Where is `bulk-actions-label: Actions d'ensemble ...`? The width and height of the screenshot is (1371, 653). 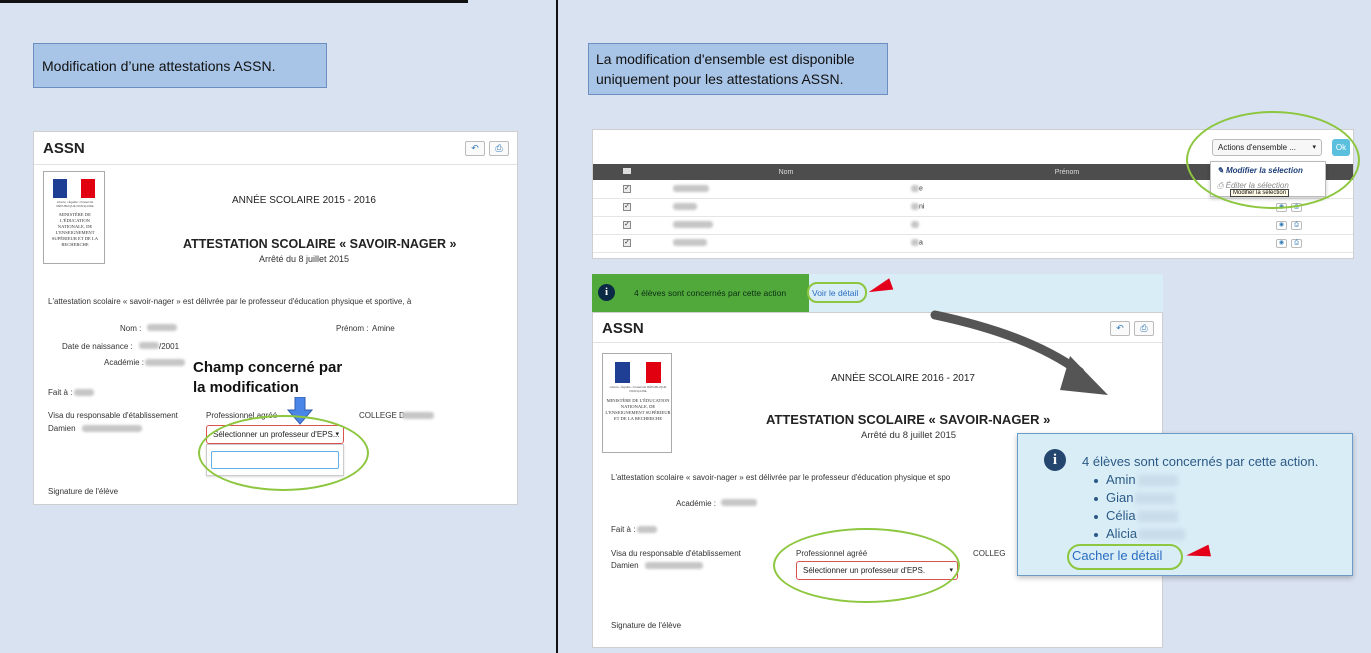 bulk-actions-label: Actions d'ensemble ... is located at coordinates (1257, 147).